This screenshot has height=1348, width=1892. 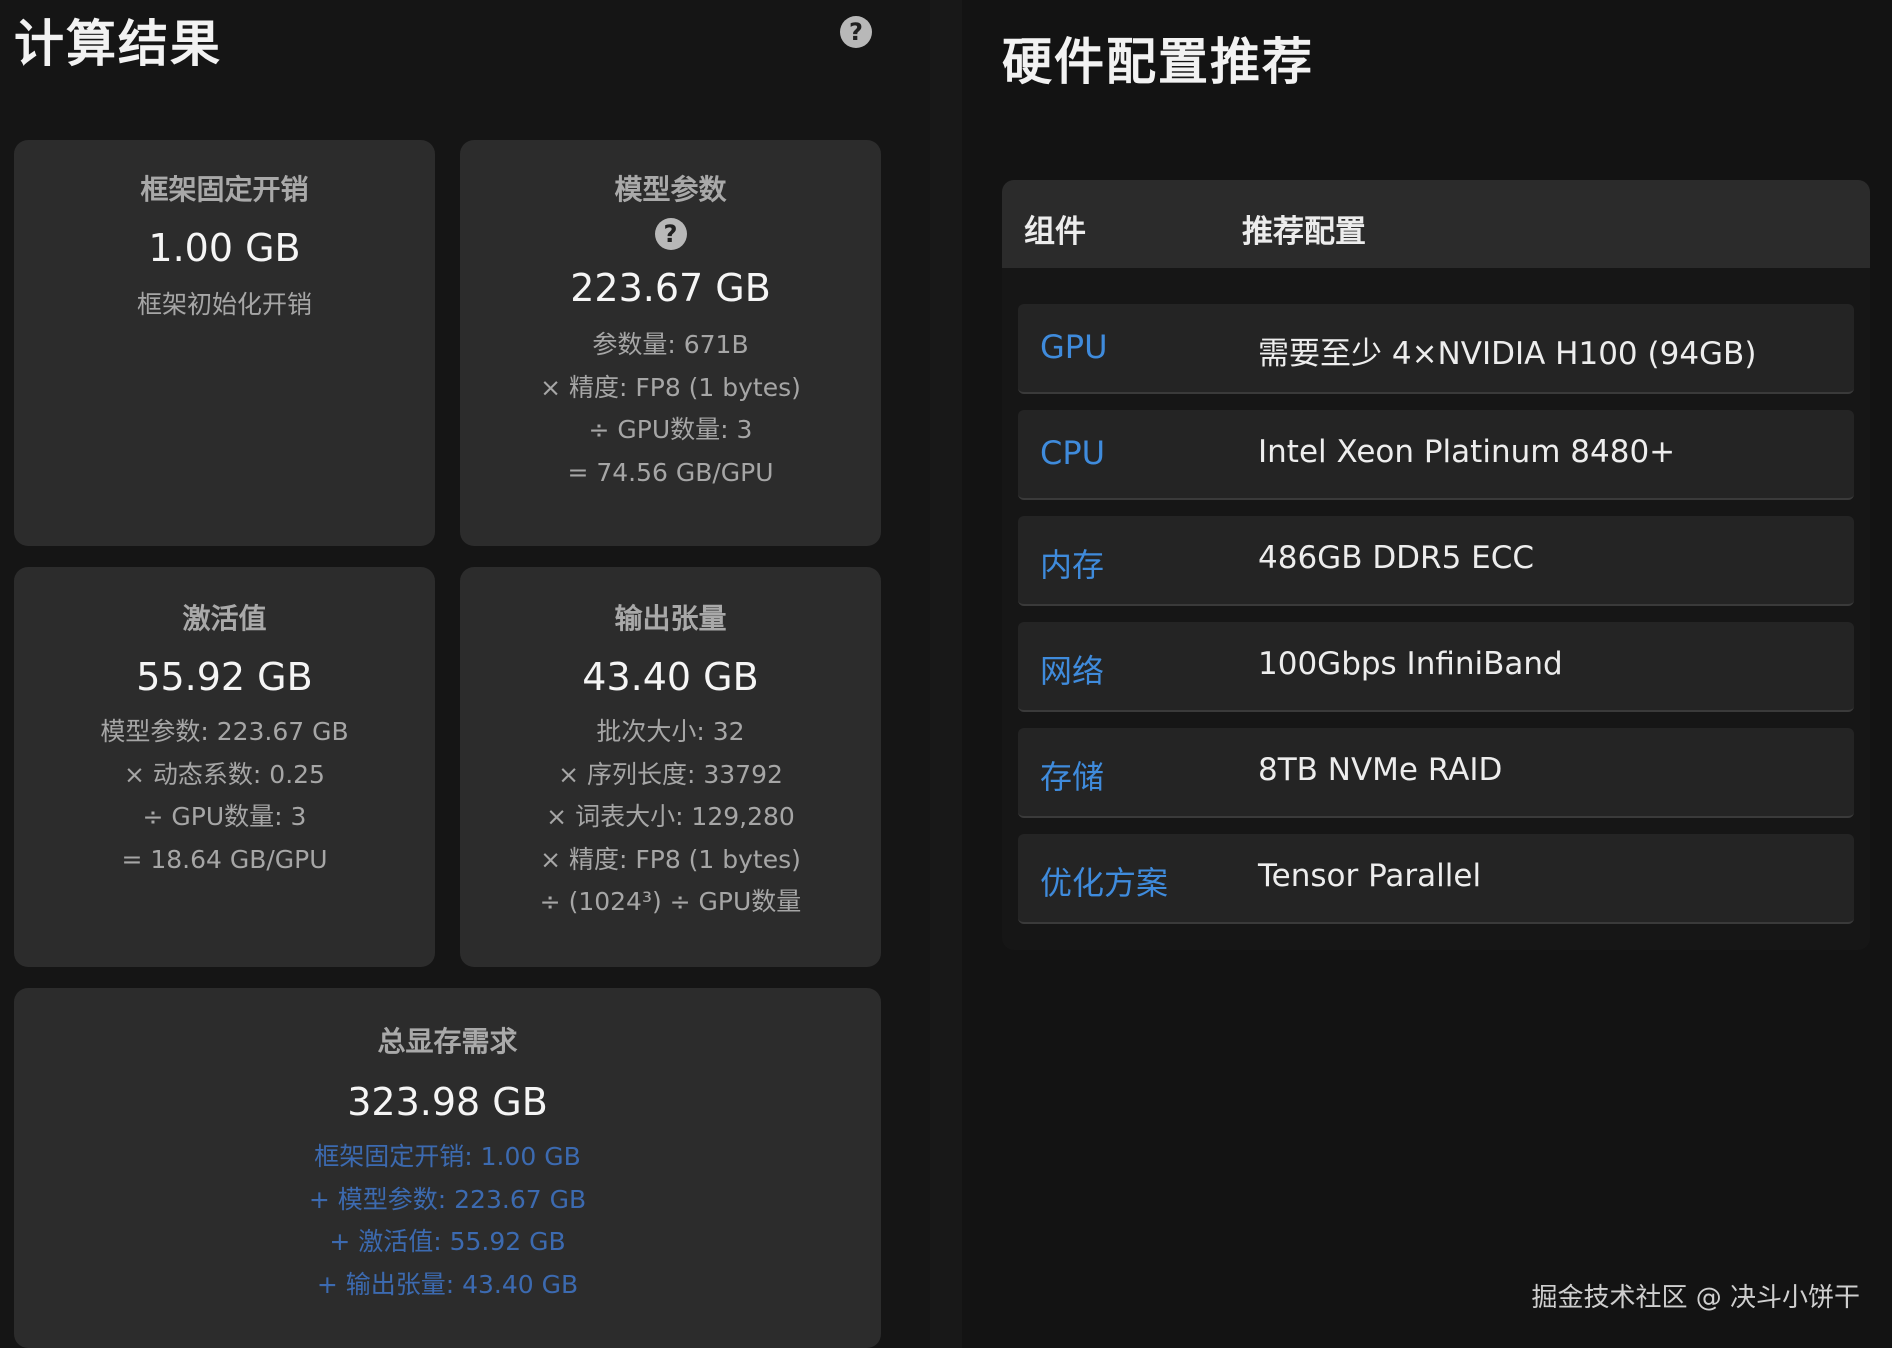 What do you see at coordinates (670, 774) in the screenshot?
I see `card-detail-line: × 序列长度: 33792` at bounding box center [670, 774].